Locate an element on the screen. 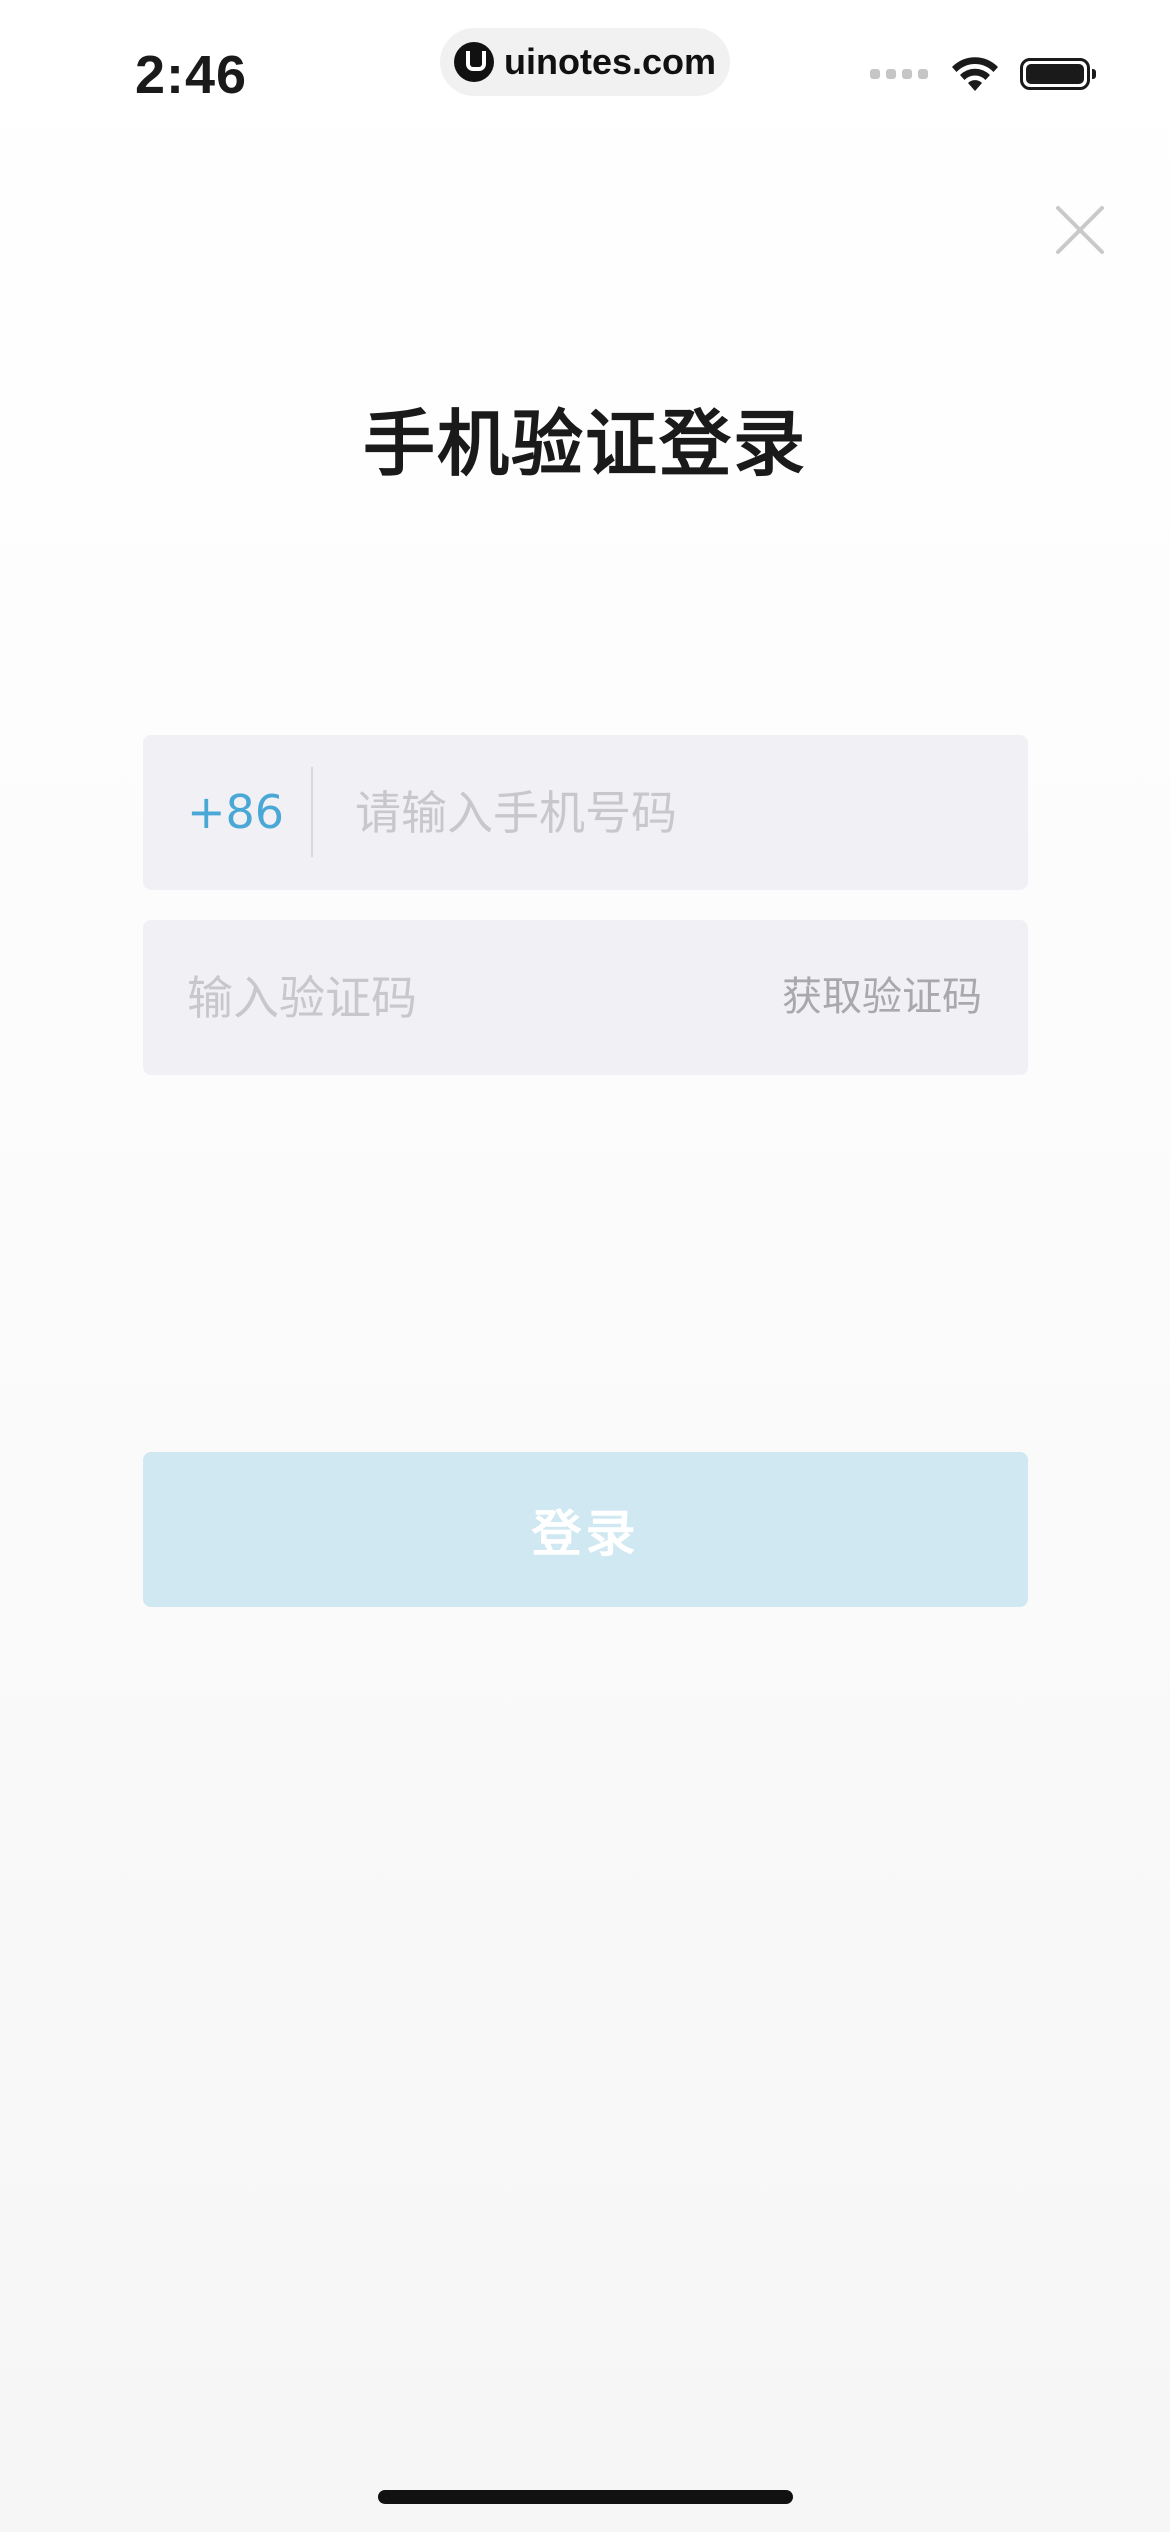  phone-input is located at coordinates (675, 812).